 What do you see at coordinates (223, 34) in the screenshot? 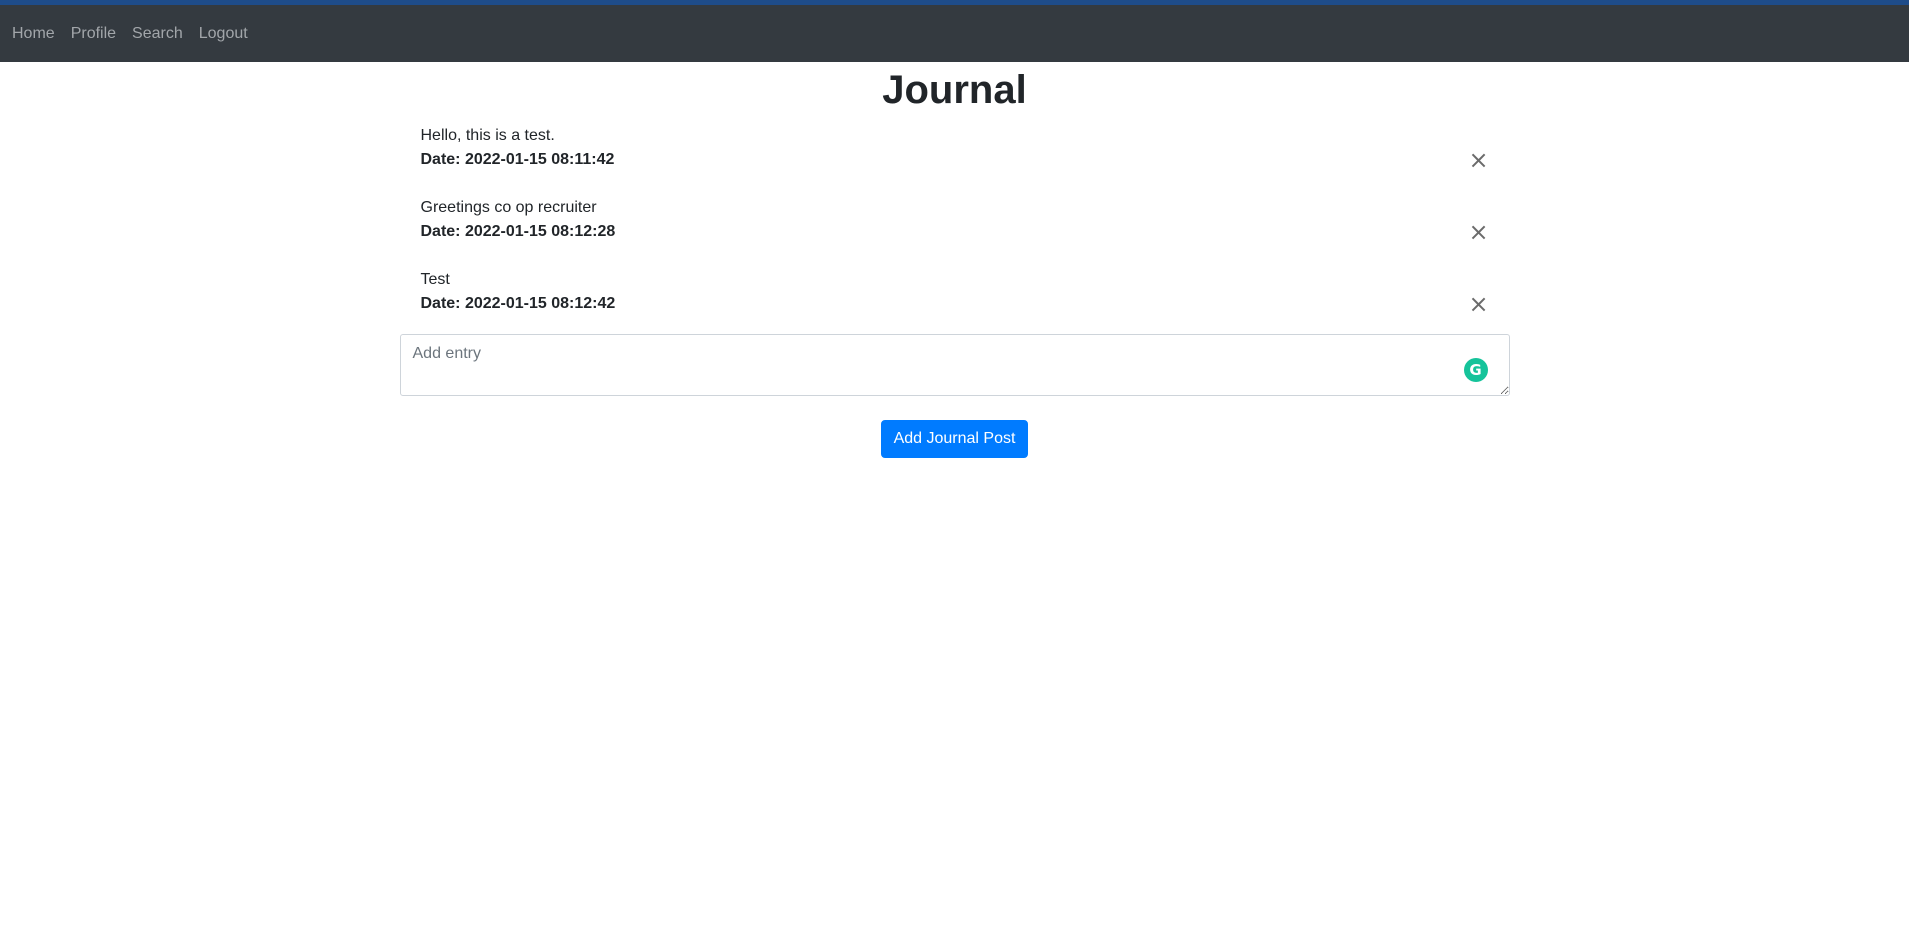
I see `nav-logout-link: Logout` at bounding box center [223, 34].